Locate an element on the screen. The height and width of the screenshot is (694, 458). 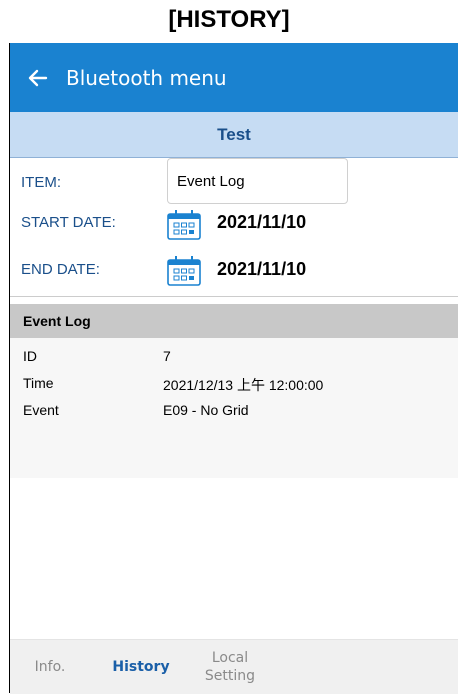
detail-value: 7 is located at coordinates (167, 356).